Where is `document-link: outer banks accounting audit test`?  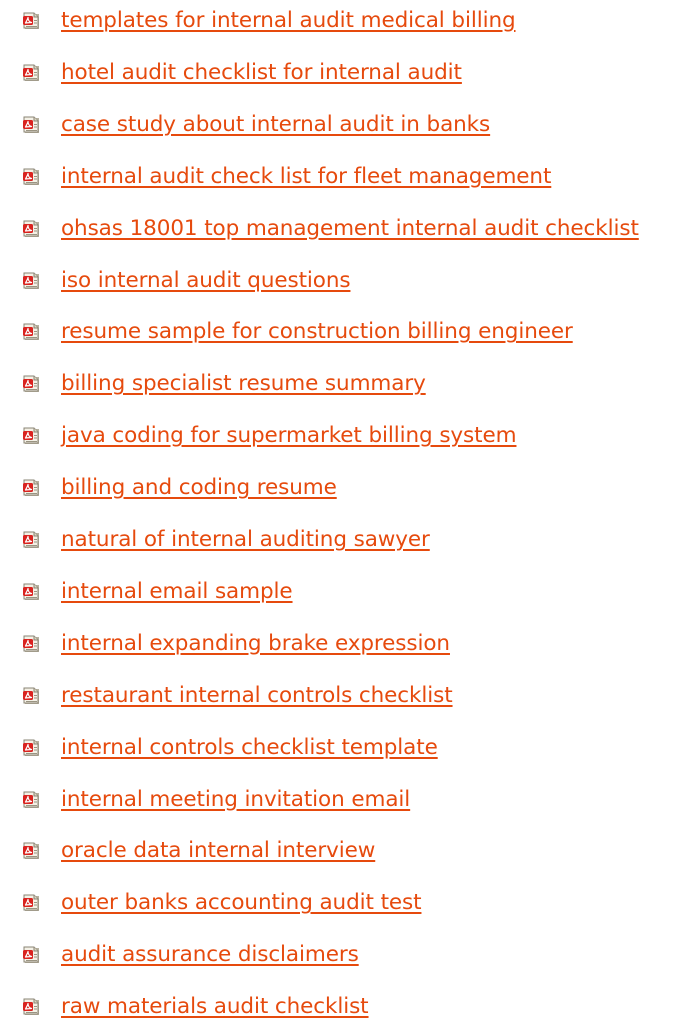
document-link: outer banks accounting audit test is located at coordinates (241, 903).